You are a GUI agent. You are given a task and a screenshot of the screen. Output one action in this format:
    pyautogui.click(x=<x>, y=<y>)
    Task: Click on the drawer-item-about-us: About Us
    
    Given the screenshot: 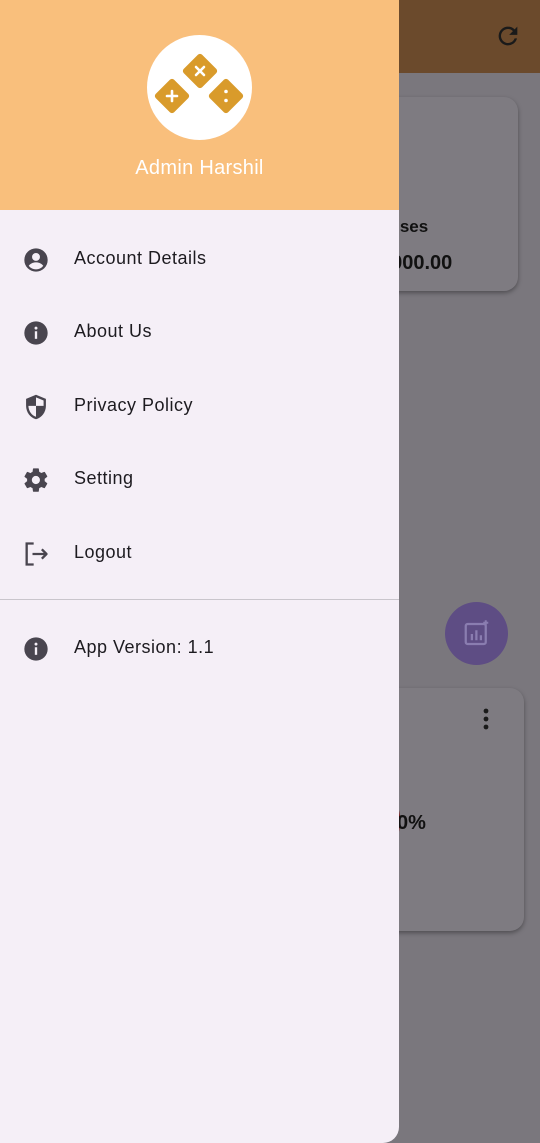 What is the action you would take?
    pyautogui.click(x=199, y=332)
    